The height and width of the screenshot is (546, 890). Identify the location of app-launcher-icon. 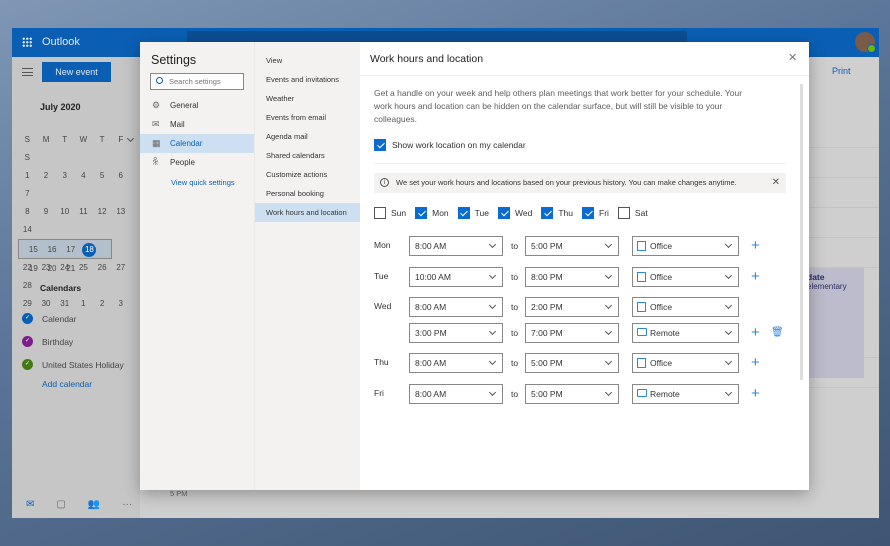
(27, 42).